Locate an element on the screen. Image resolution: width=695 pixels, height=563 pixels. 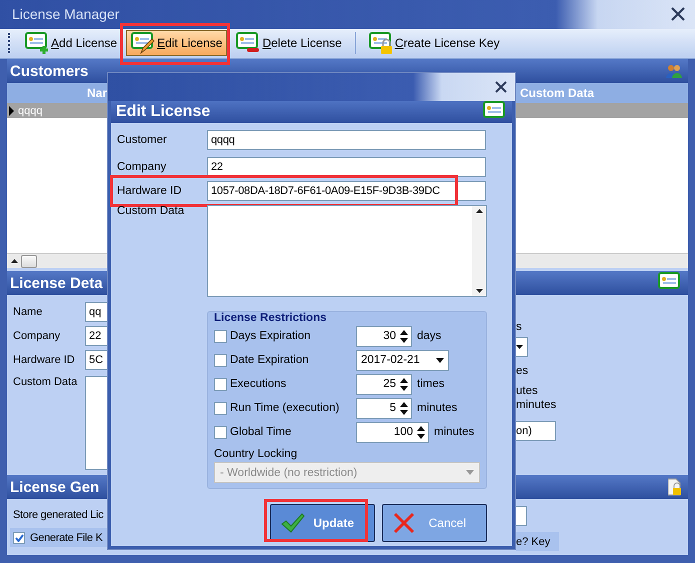
toolbar-button: Edit License is located at coordinates (177, 43).